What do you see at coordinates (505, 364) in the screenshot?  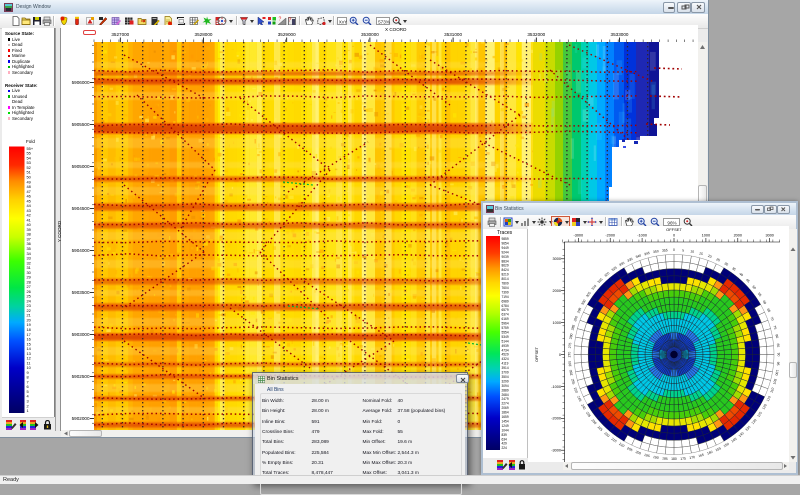 I see `svg-text: 4119` at bounding box center [505, 364].